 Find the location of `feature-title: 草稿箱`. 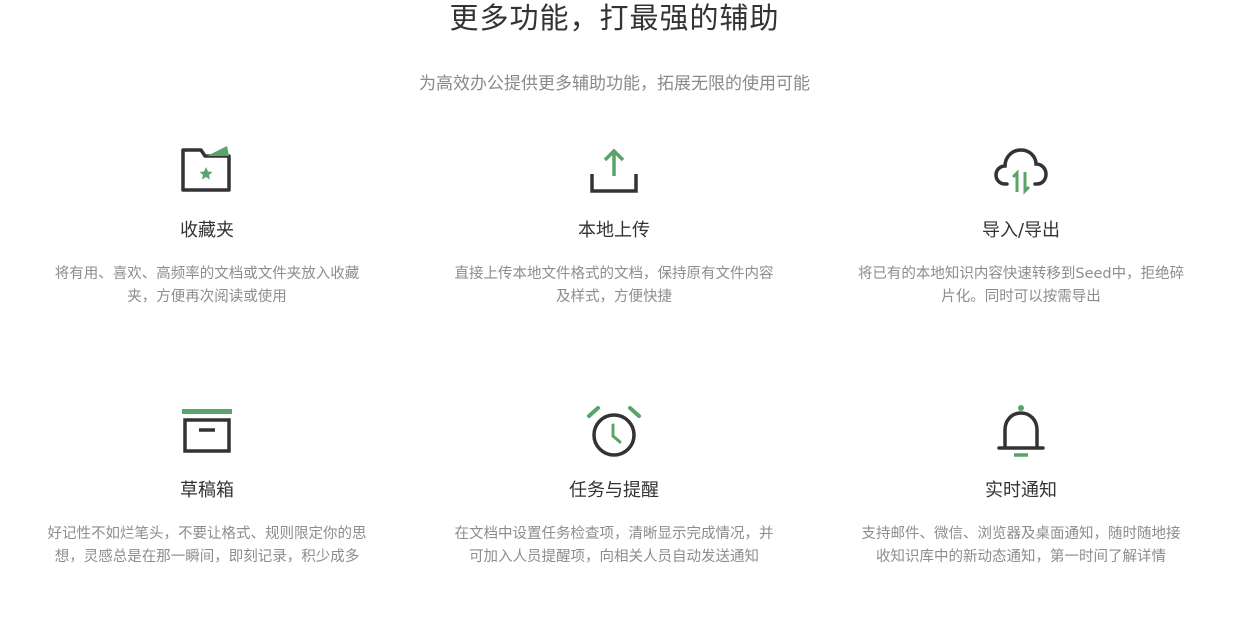

feature-title: 草稿箱 is located at coordinates (207, 490).